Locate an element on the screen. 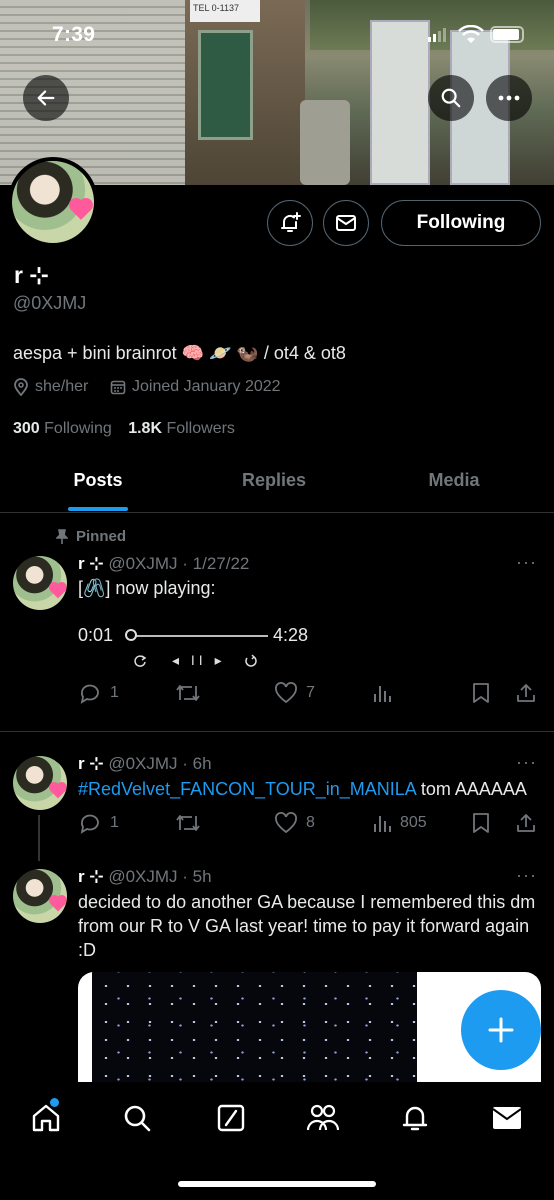 The image size is (554, 1200). notifications-icon is located at coordinates (415, 1118).